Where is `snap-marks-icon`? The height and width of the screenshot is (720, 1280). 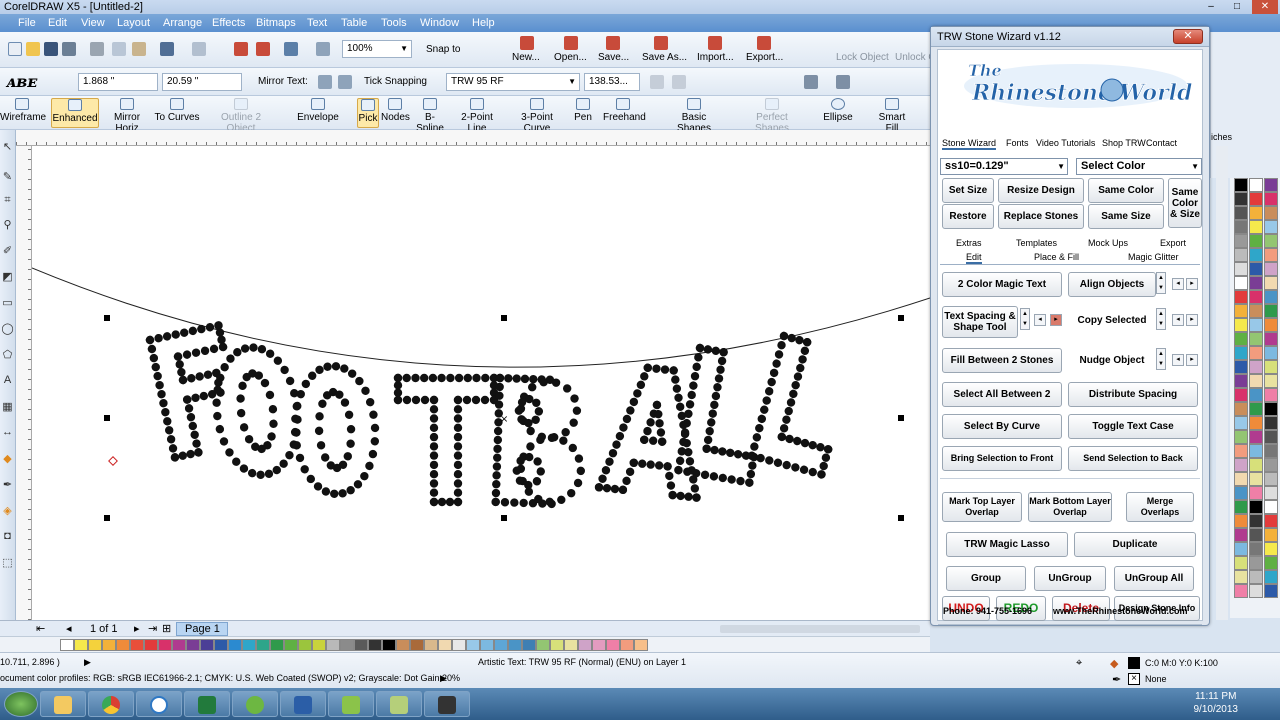
snap-marks-icon is located at coordinates (843, 82).